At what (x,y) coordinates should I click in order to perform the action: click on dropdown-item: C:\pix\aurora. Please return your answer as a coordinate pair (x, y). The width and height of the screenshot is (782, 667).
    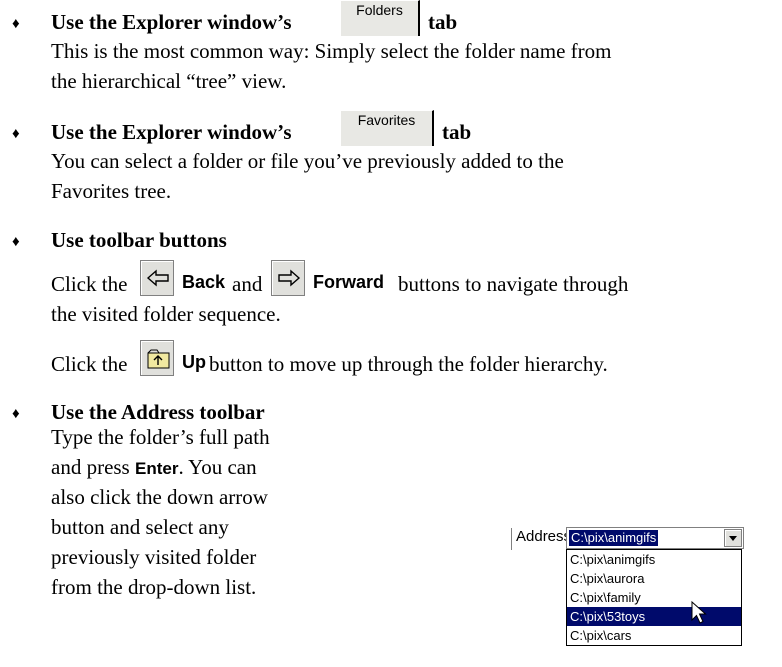
    Looking at the image, I should click on (654, 578).